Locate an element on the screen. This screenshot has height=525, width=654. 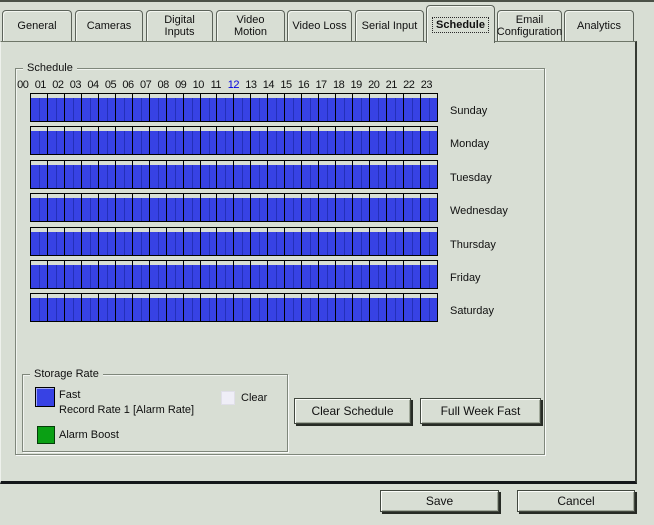
hour-label-04: 04 is located at coordinates (93, 85).